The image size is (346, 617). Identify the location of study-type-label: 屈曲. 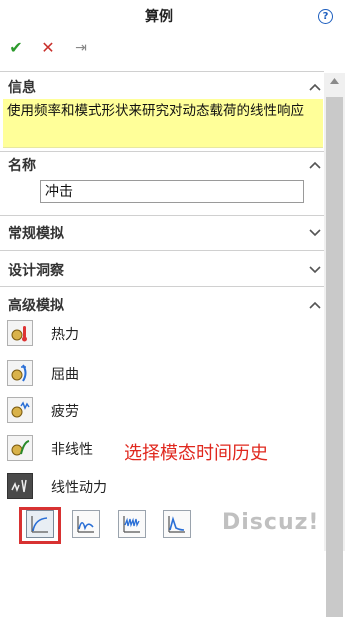
(65, 375).